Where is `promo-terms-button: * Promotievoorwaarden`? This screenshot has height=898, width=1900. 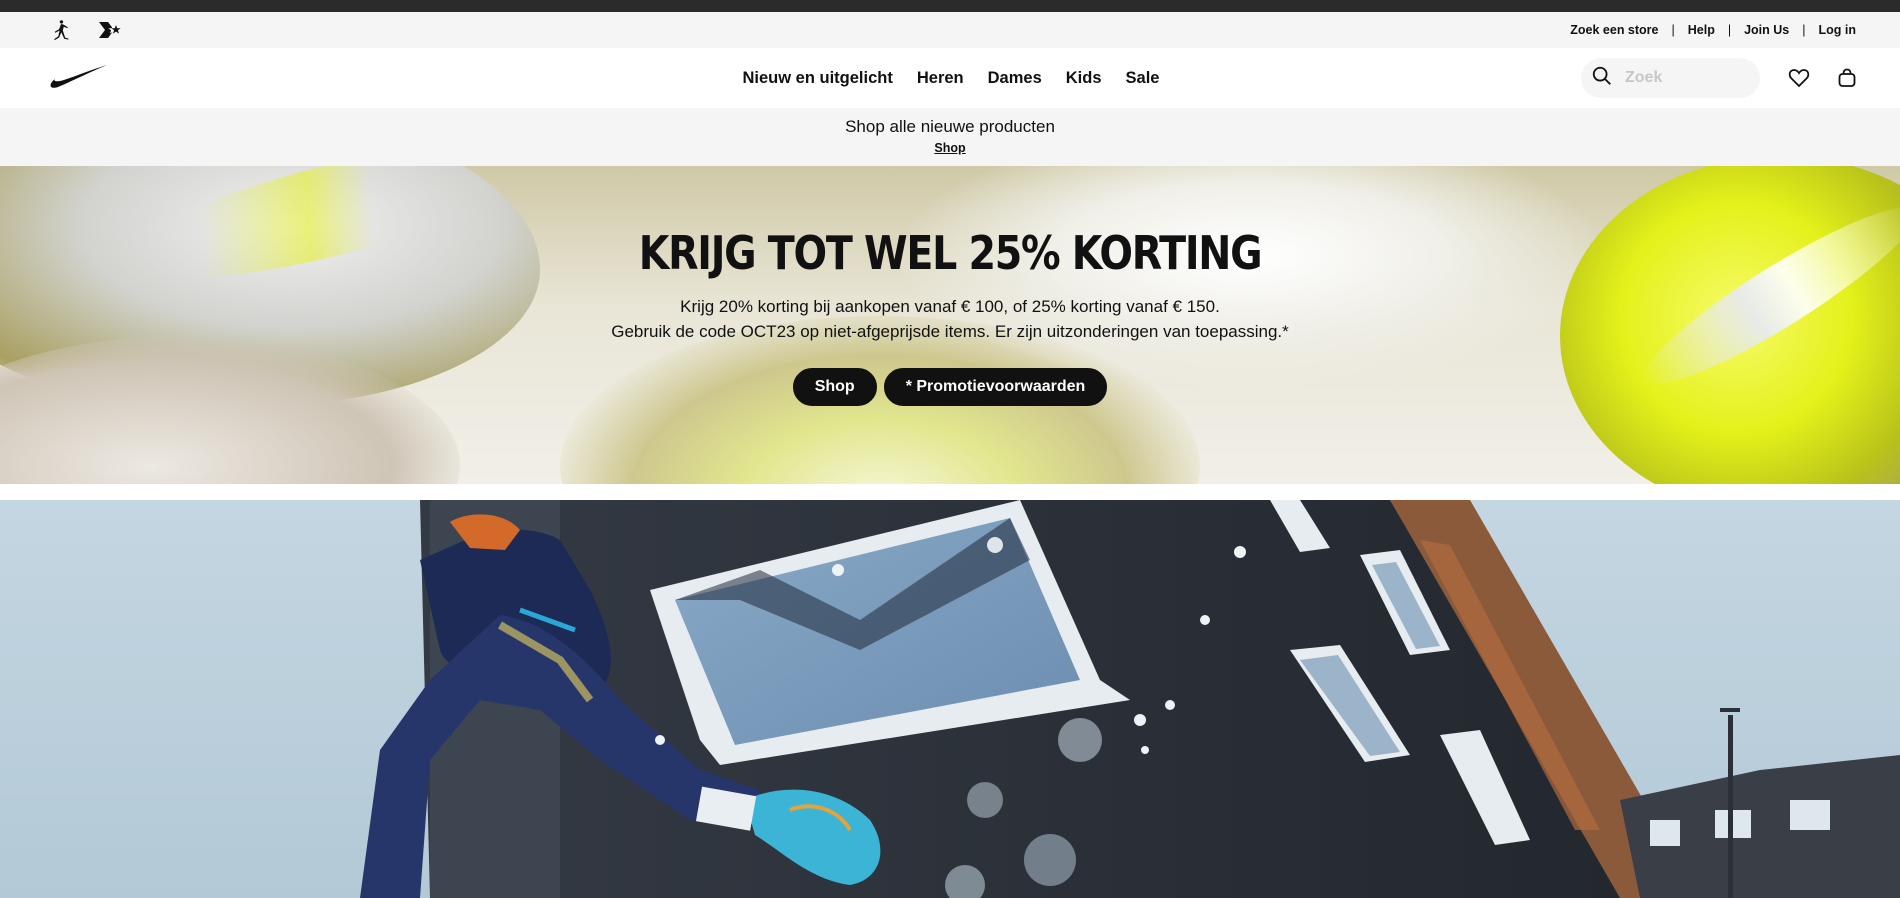
promo-terms-button: * Promotievoorwaarden is located at coordinates (995, 387).